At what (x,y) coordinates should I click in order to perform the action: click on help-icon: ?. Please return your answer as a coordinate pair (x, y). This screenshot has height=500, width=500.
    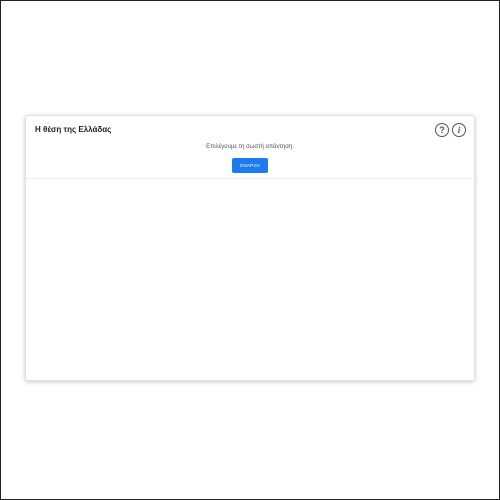
    Looking at the image, I should click on (442, 130).